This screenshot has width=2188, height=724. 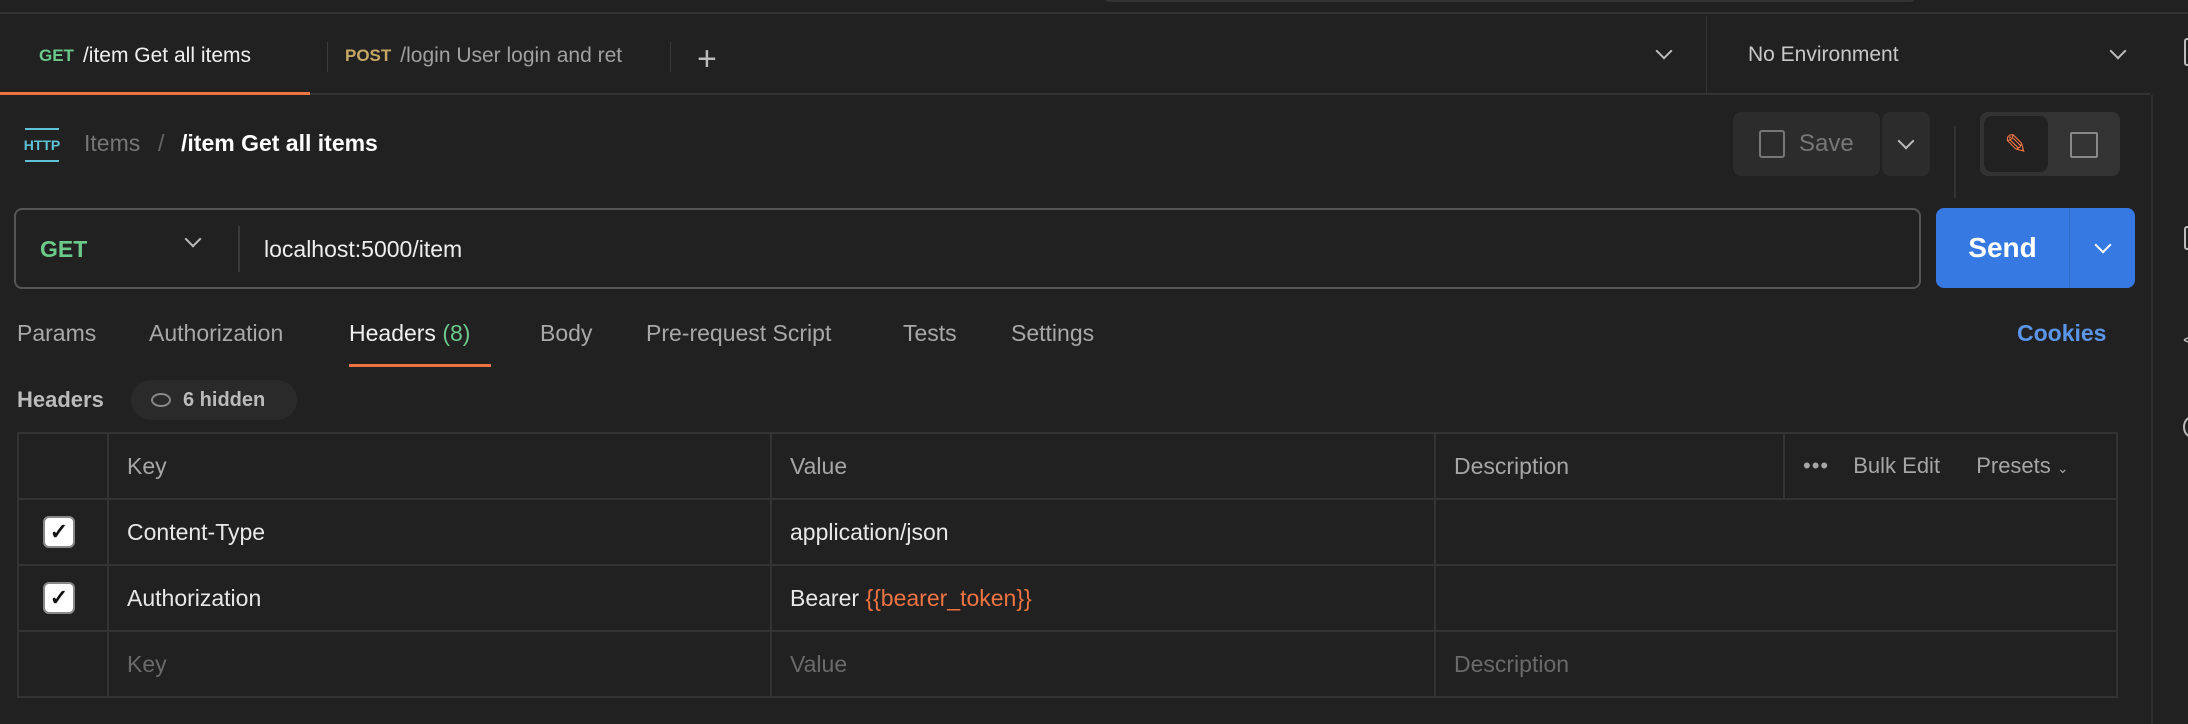 I want to click on eye-icon, so click(x=161, y=400).